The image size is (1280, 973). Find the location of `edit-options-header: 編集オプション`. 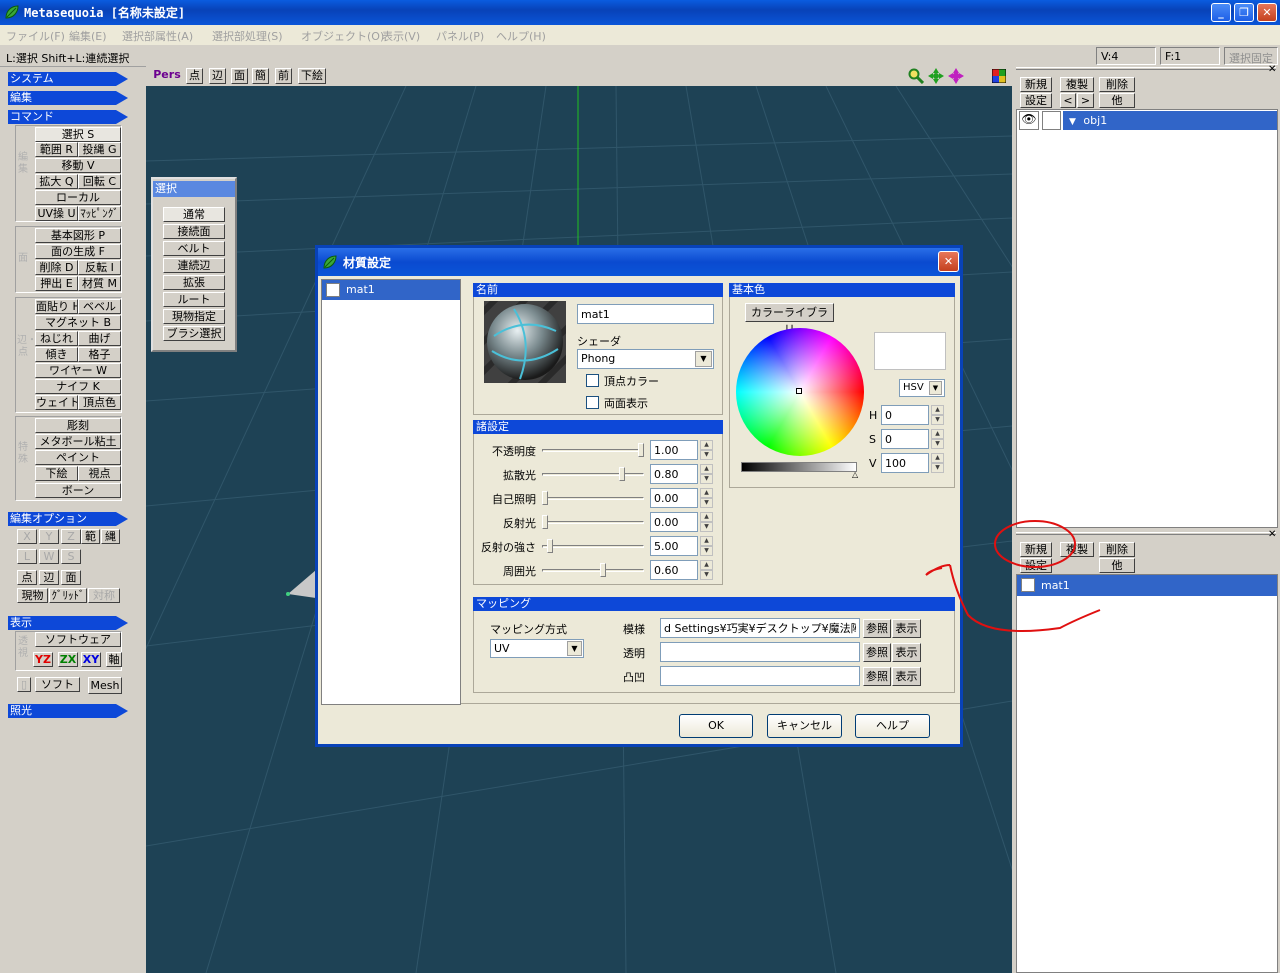

edit-options-header: 編集オプション is located at coordinates (68, 519).